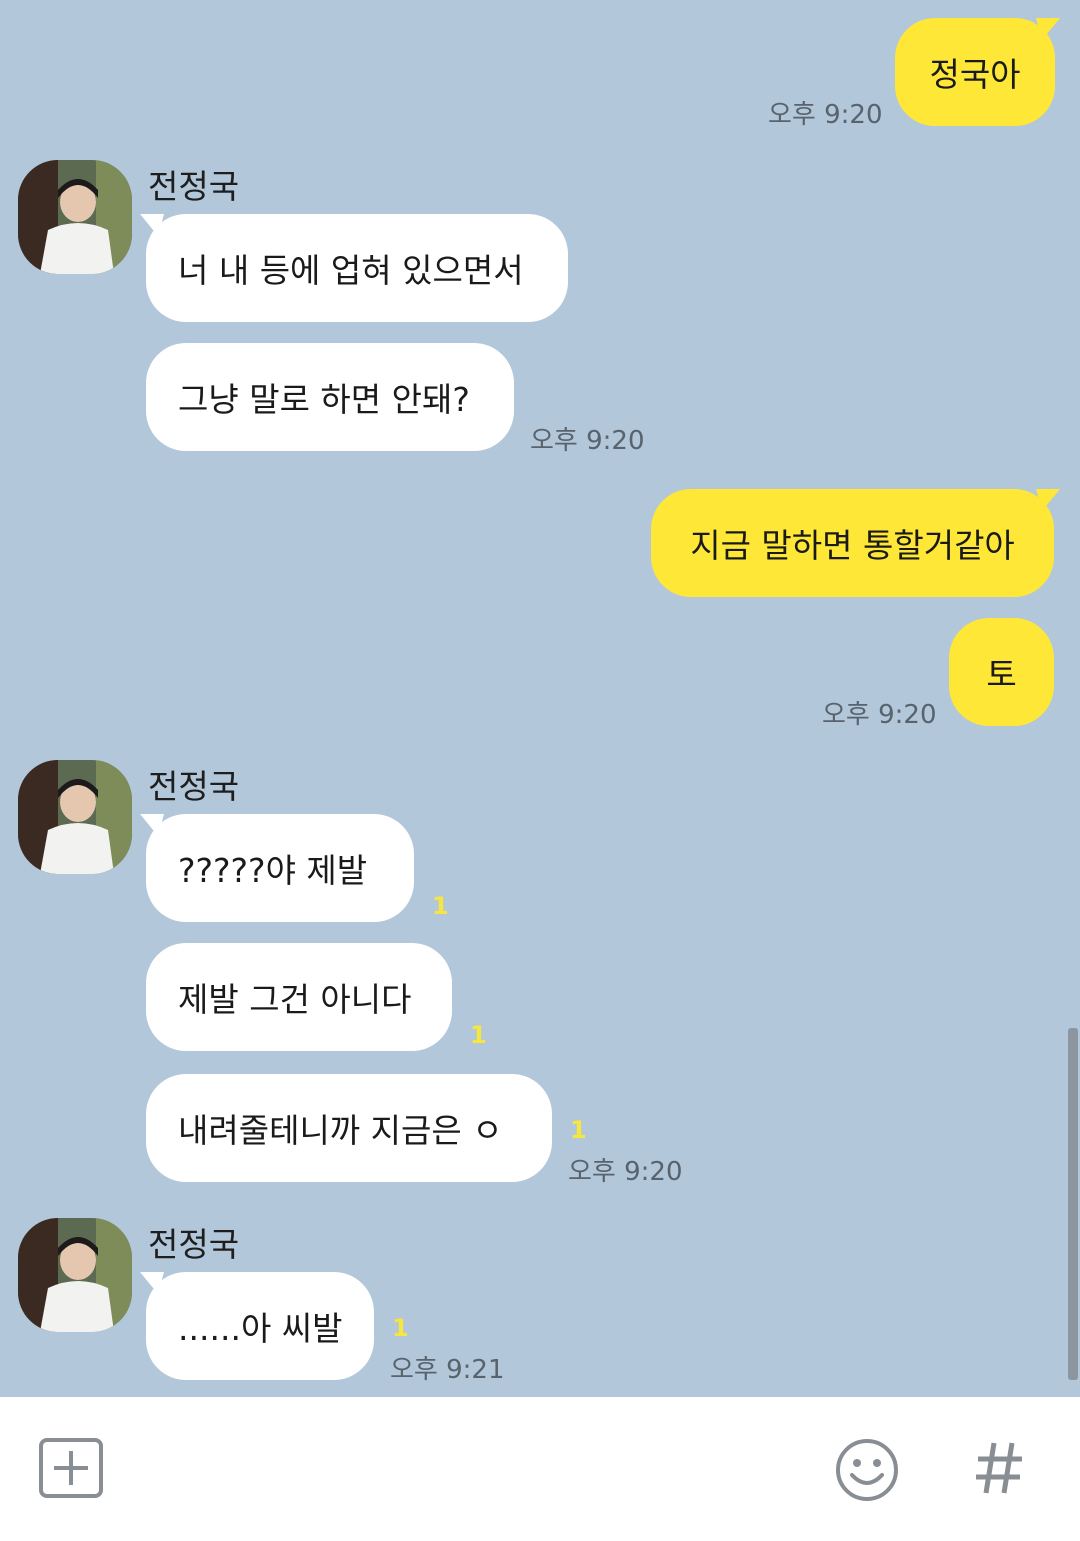 The width and height of the screenshot is (1080, 1541). I want to click on plus-square-icon, so click(71, 1468).